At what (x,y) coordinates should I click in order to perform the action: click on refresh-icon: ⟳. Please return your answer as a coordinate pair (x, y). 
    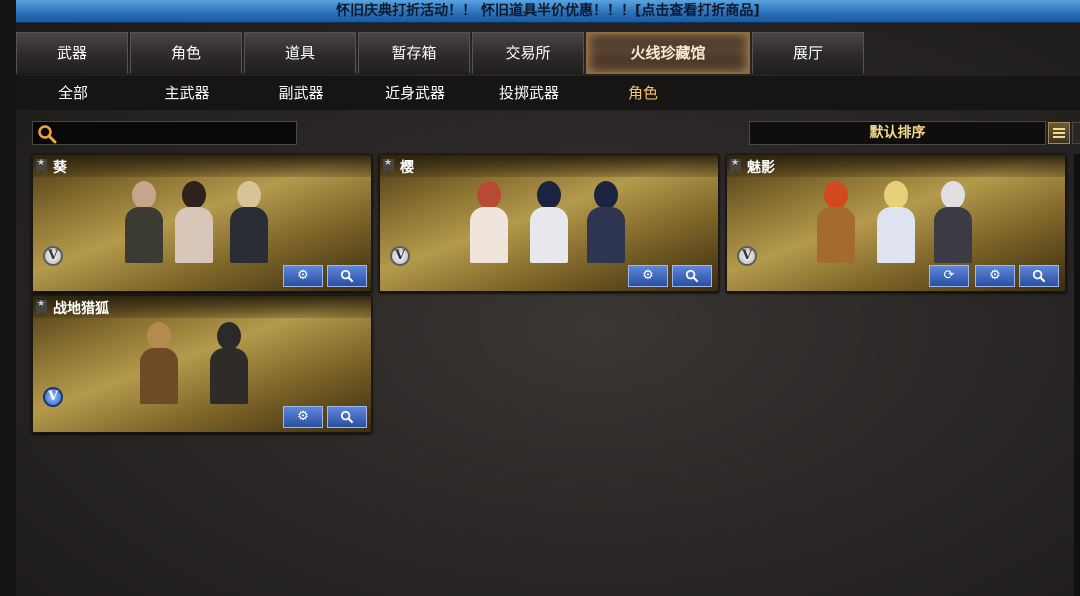
    Looking at the image, I should click on (949, 275).